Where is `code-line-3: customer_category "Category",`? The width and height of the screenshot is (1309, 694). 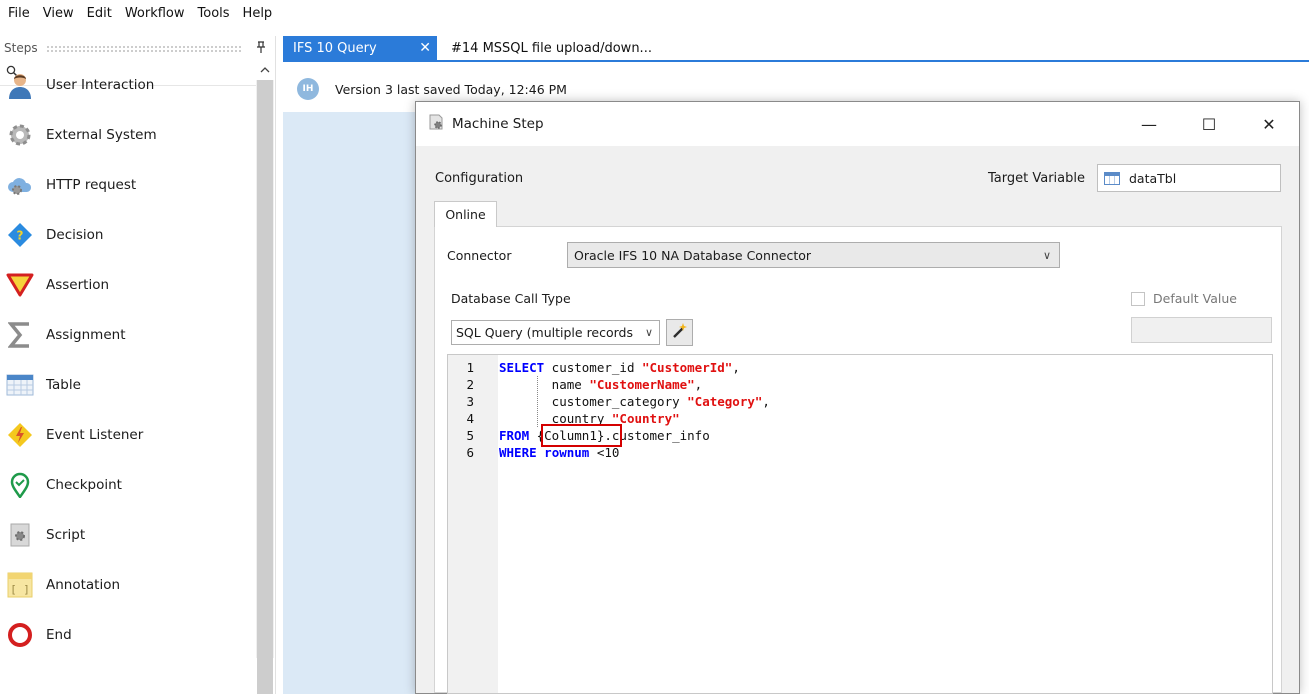
code-line-3: customer_category "Category", is located at coordinates (634, 401).